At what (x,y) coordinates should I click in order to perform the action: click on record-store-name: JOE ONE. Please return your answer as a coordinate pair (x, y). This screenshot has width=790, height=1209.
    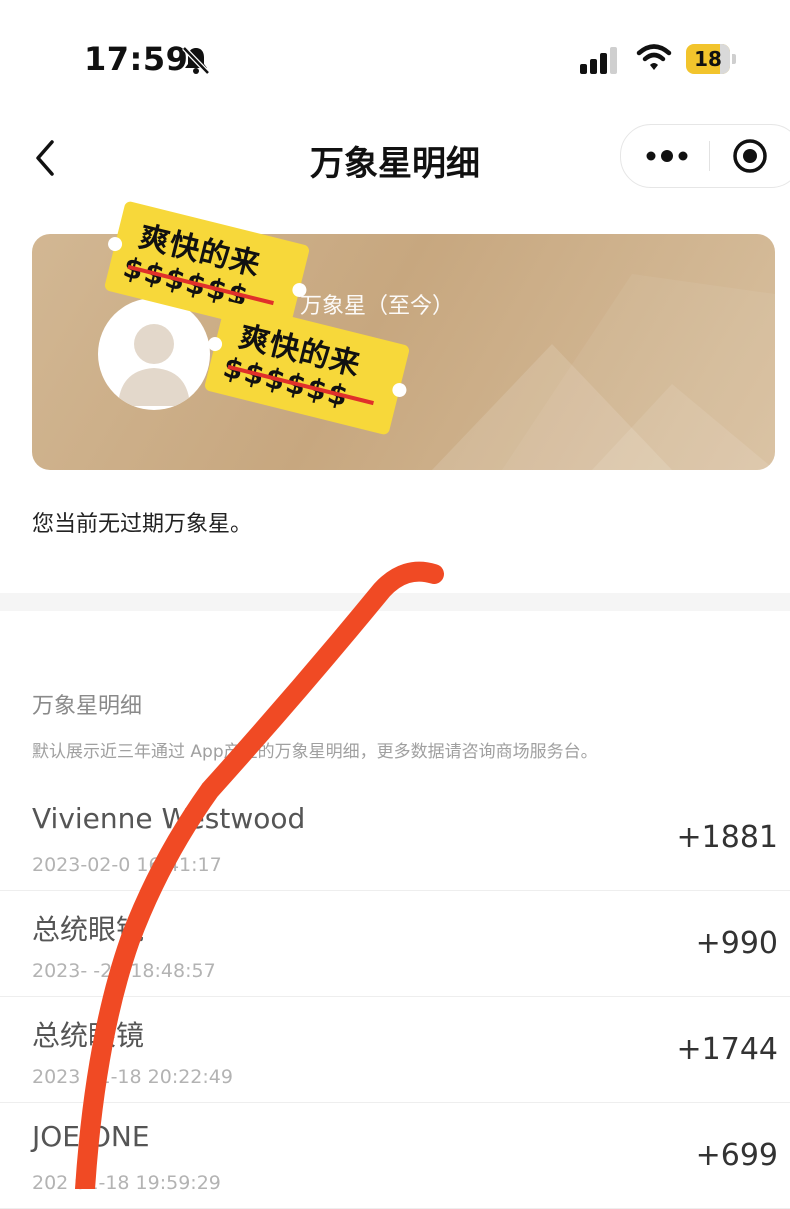
    Looking at the image, I should click on (91, 1136).